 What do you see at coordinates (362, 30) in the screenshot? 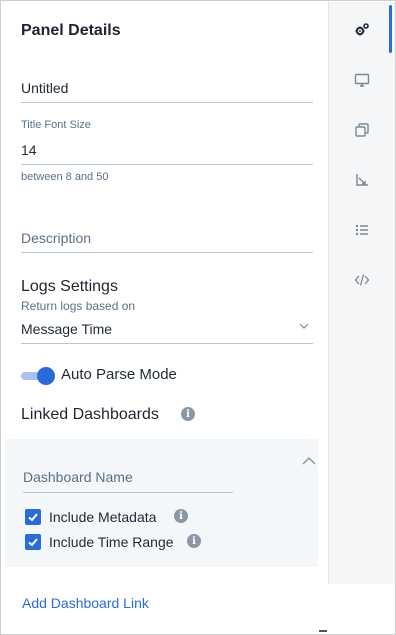
I see `gears-icon` at bounding box center [362, 30].